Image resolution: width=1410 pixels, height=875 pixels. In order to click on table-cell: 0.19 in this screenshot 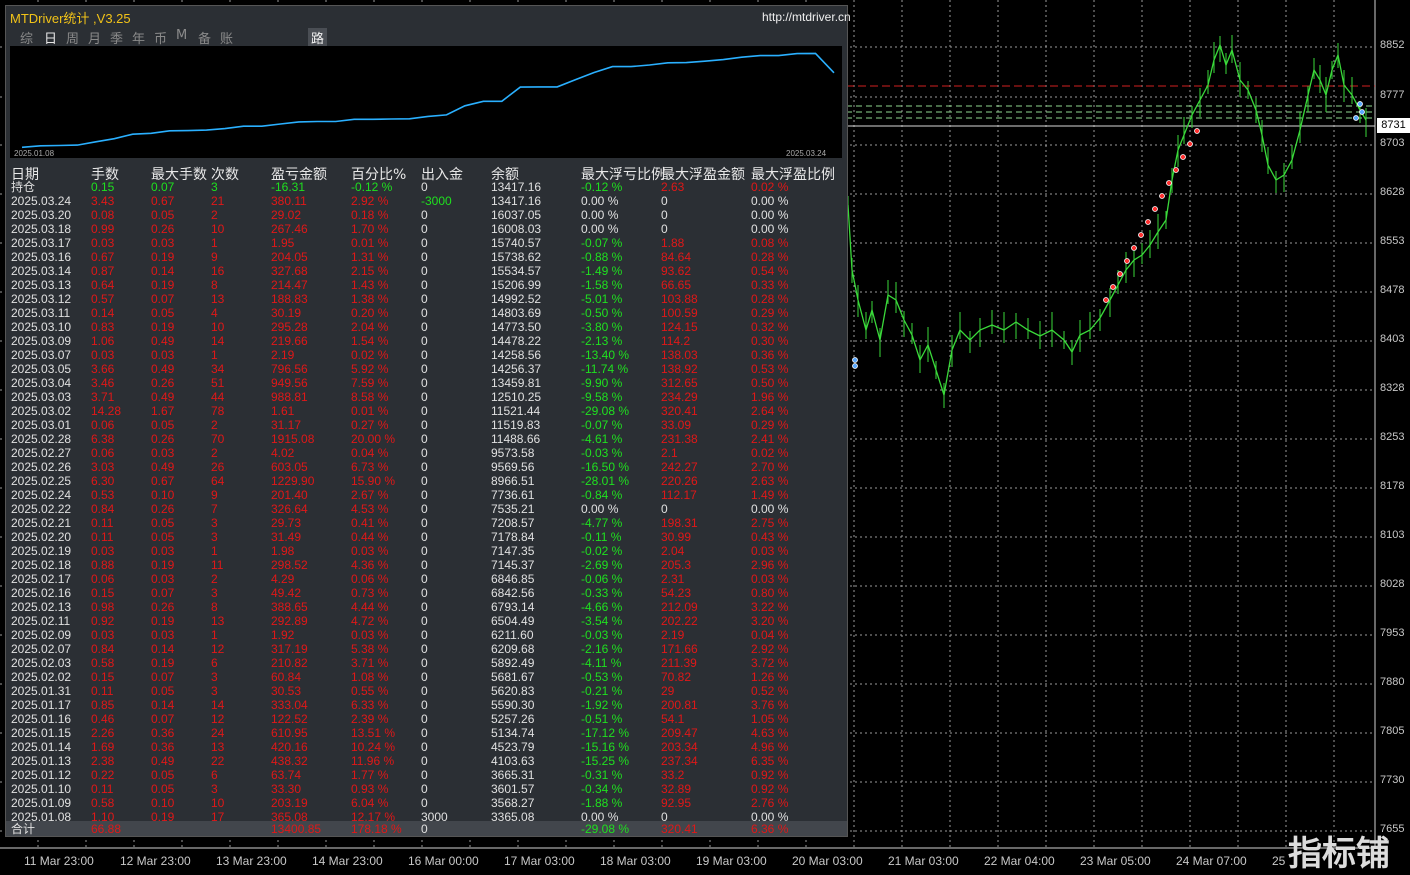, I will do `click(163, 621)`.